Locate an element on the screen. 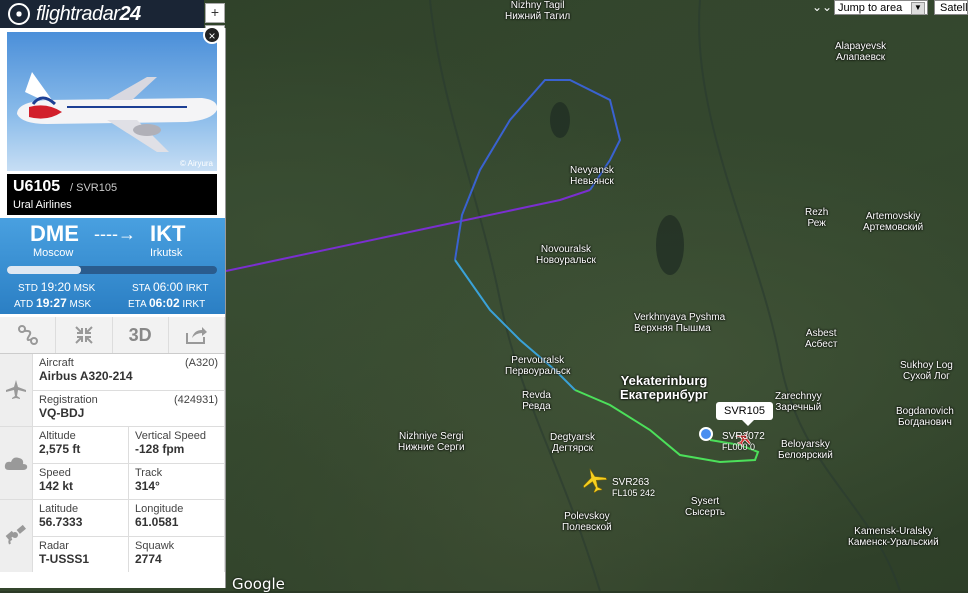 This screenshot has width=968, height=593. photo-credit: © Airyura is located at coordinates (196, 163).